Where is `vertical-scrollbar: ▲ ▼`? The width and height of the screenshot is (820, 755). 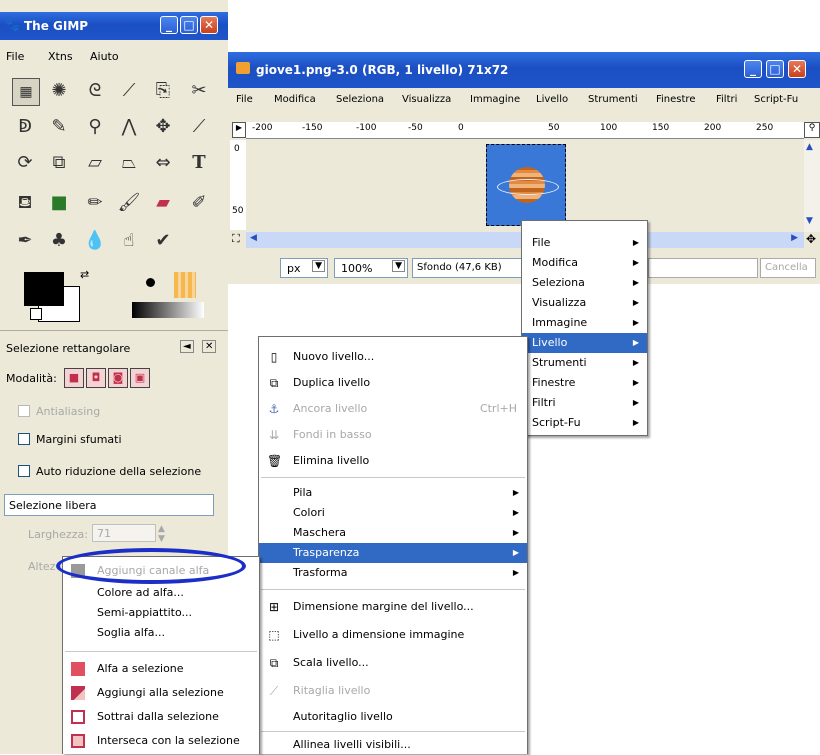 vertical-scrollbar: ▲ ▼ is located at coordinates (812, 186).